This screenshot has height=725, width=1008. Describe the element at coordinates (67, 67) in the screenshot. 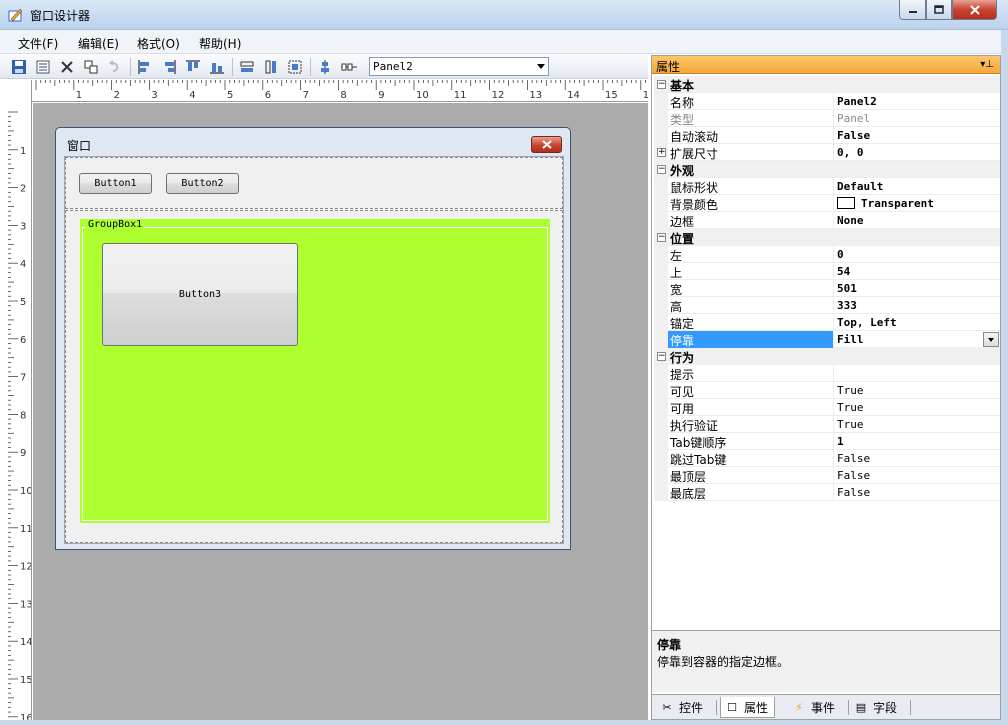

I see `delete-button` at that location.